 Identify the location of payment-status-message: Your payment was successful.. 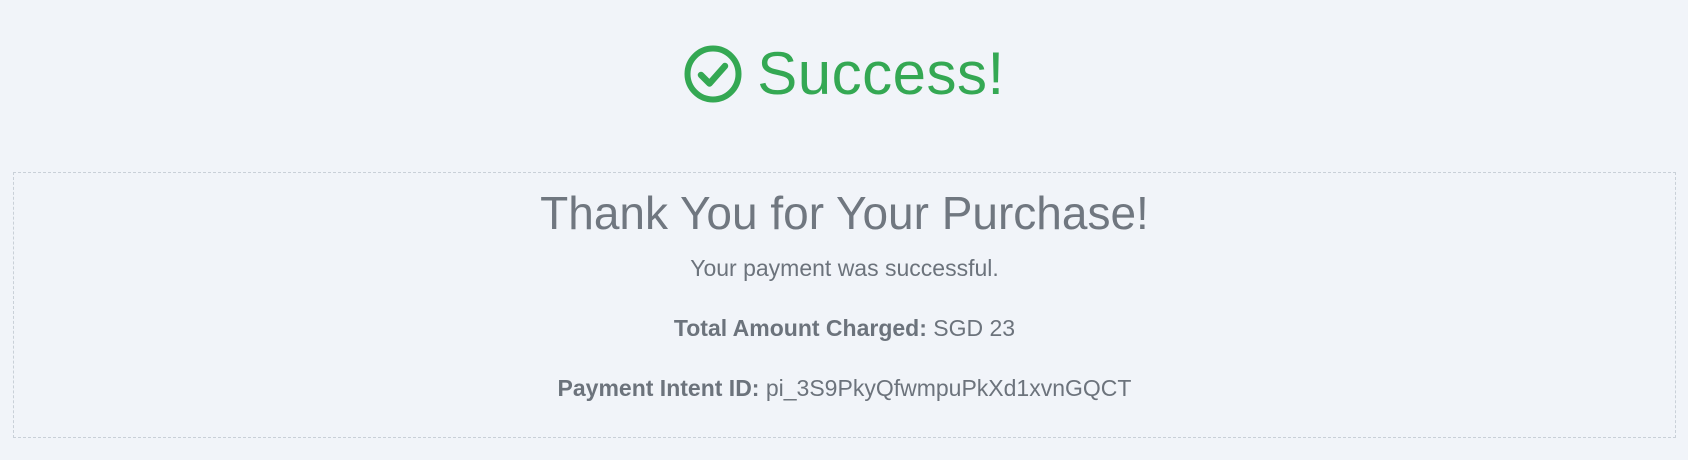
(844, 268).